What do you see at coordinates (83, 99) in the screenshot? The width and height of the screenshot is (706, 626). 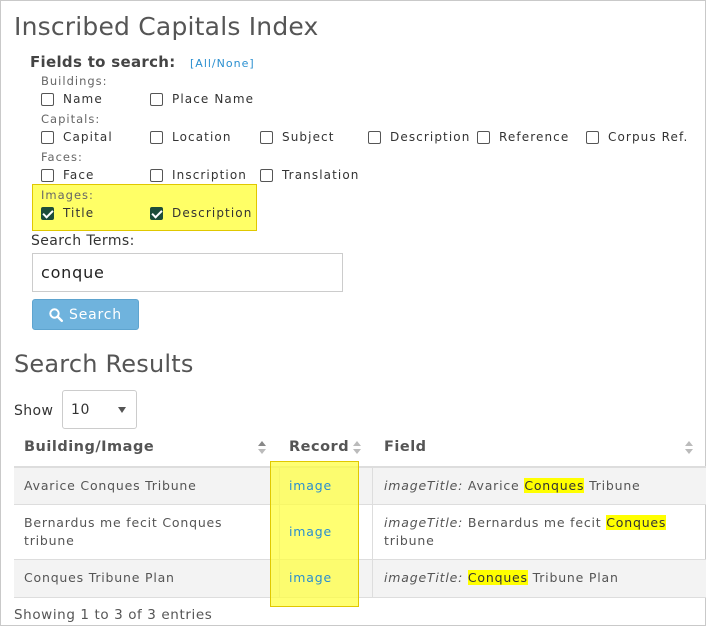 I see `checkbox-label: Name` at bounding box center [83, 99].